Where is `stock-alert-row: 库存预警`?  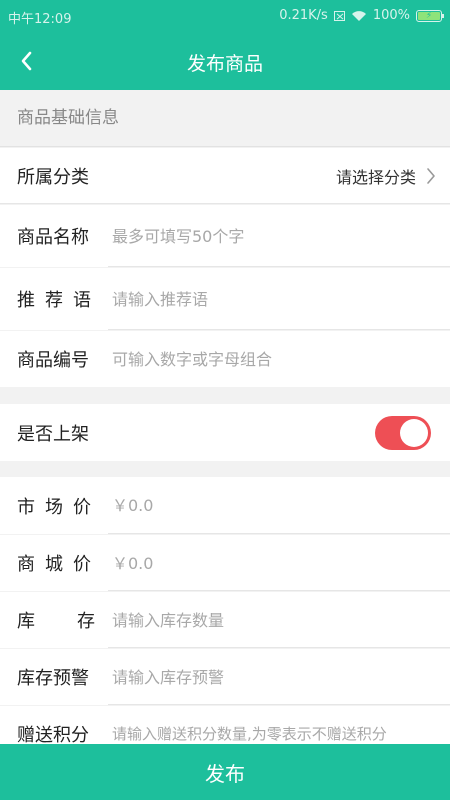 stock-alert-row: 库存预警 is located at coordinates (225, 677).